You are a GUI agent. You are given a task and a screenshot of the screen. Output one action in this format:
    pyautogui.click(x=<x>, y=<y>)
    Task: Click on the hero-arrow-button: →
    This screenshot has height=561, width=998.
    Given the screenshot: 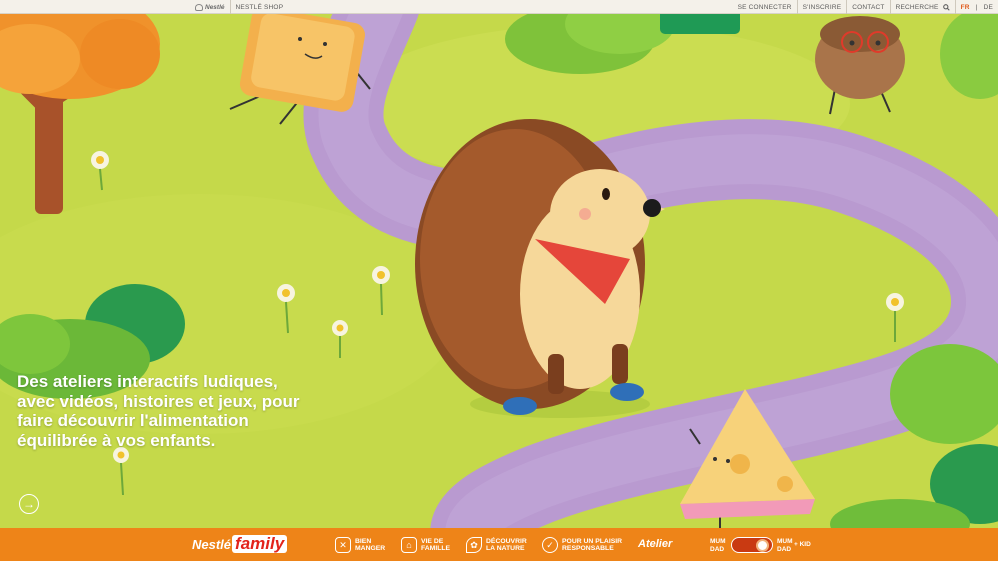 What is the action you would take?
    pyautogui.click(x=29, y=504)
    